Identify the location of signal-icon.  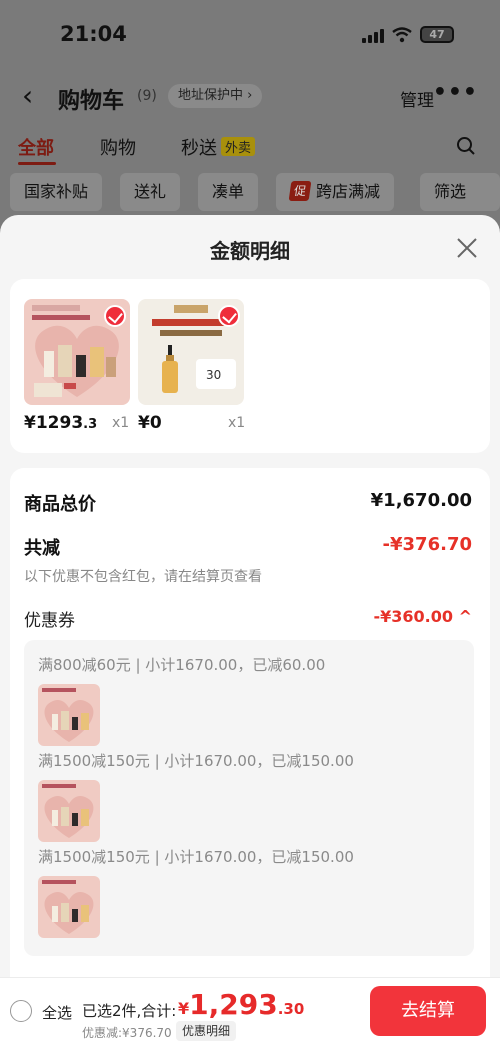
(373, 35).